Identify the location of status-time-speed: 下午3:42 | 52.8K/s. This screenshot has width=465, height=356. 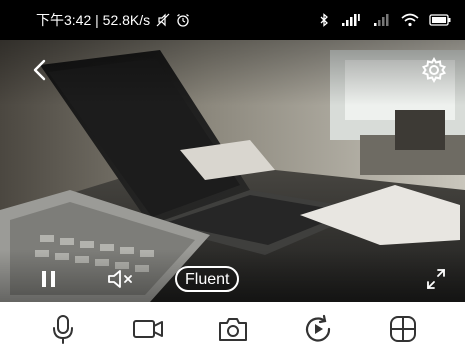
(93, 20).